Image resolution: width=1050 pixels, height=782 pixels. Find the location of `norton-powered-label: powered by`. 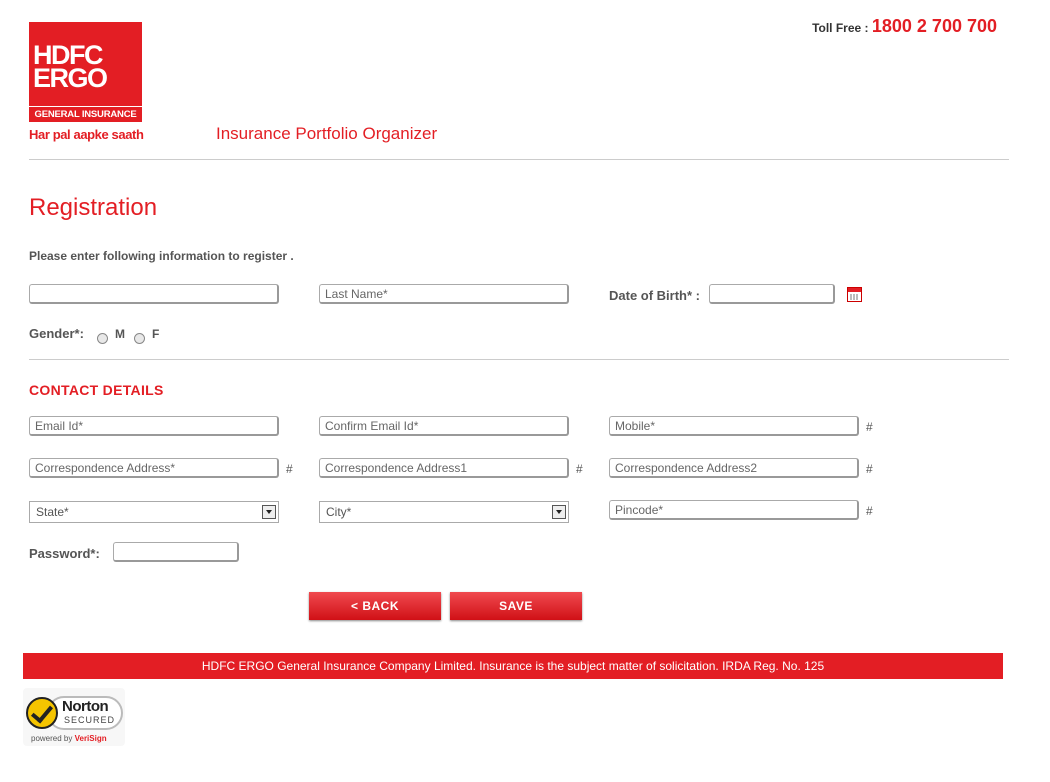

norton-powered-label: powered by is located at coordinates (52, 738).